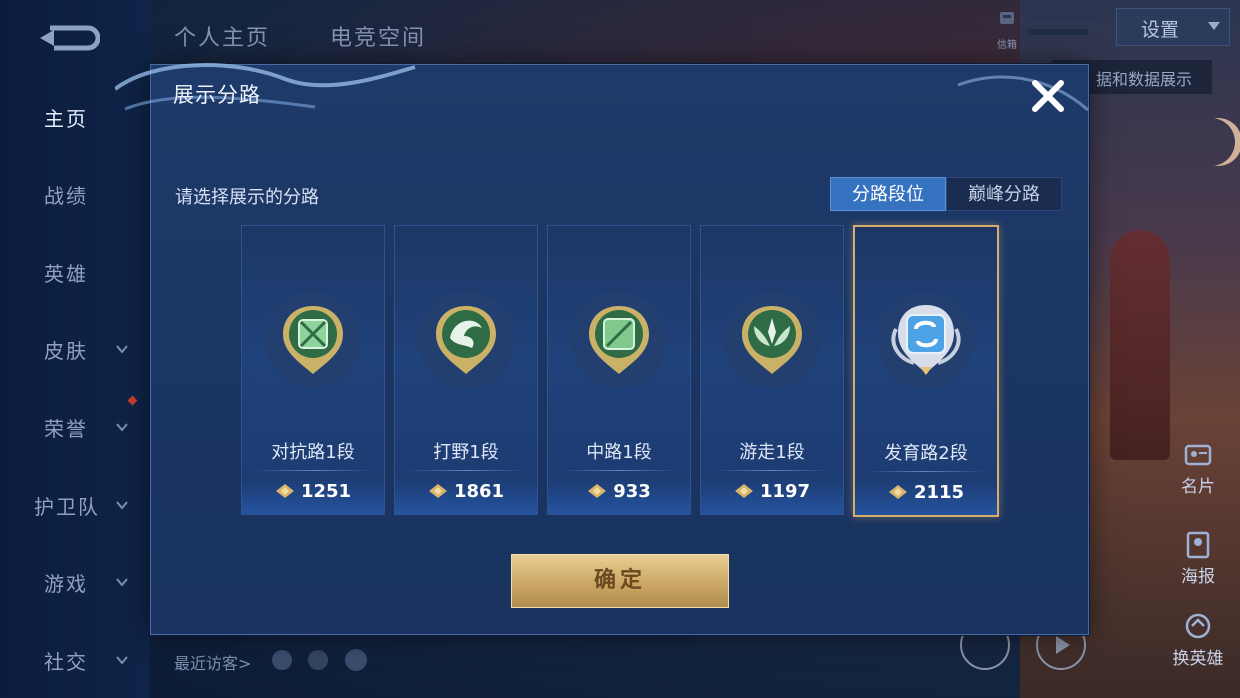 Image resolution: width=1240 pixels, height=698 pixels. I want to click on selection-prompt: 请选择展示的分路, so click(247, 197).